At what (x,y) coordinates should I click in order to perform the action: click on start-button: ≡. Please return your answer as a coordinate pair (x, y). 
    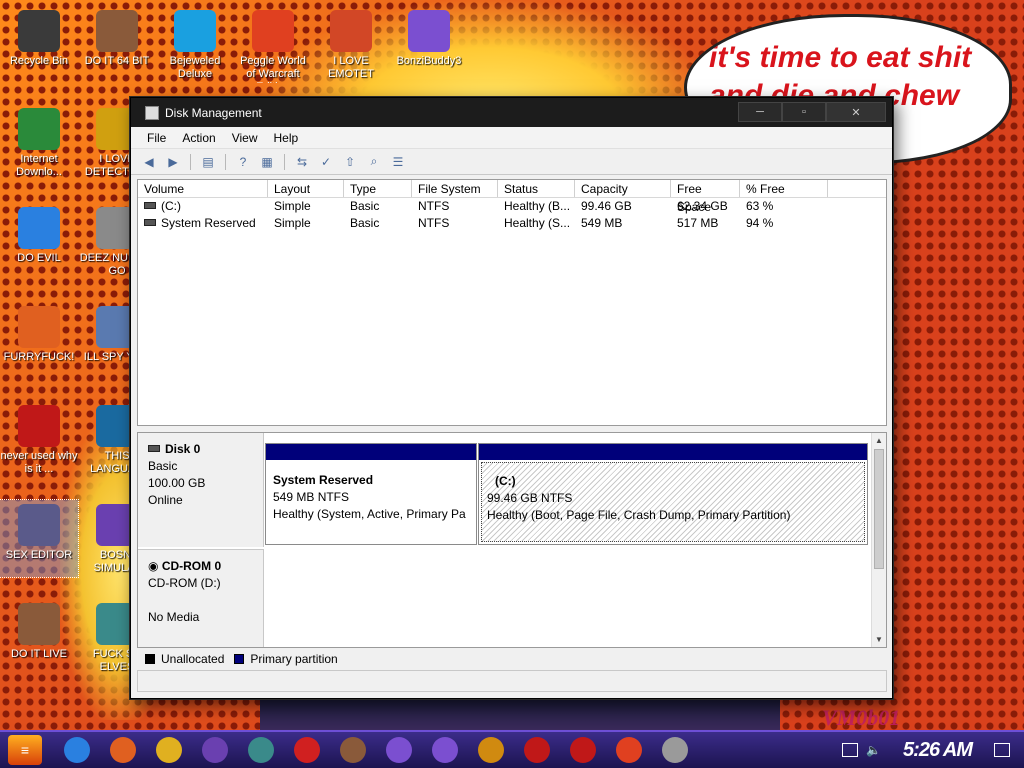
    Looking at the image, I should click on (25, 750).